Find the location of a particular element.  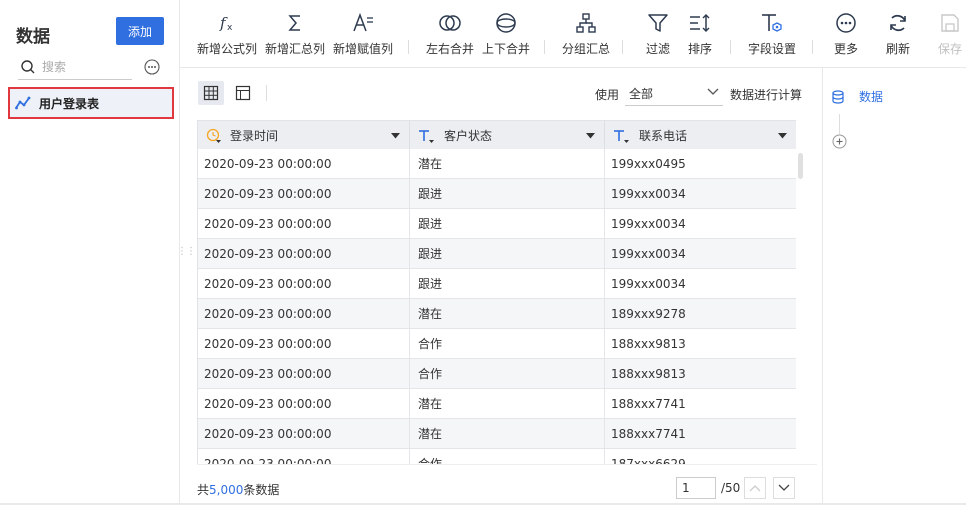

sort-button: 排序 is located at coordinates (700, 33).